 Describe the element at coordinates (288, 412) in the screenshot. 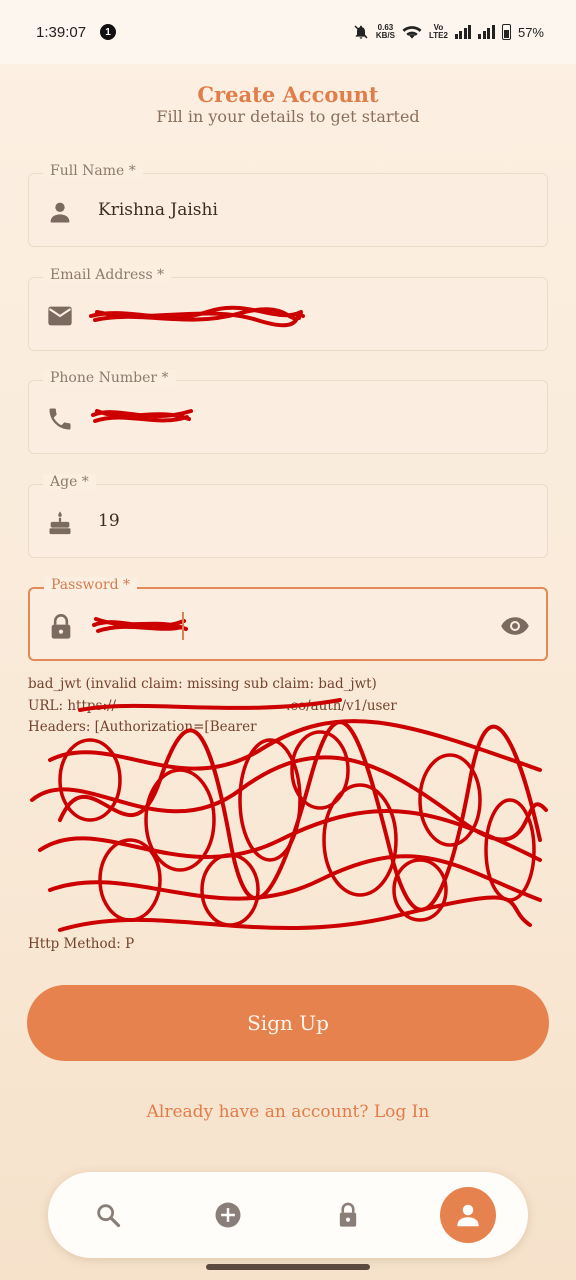

I see `phone-field: Phone Number *` at that location.